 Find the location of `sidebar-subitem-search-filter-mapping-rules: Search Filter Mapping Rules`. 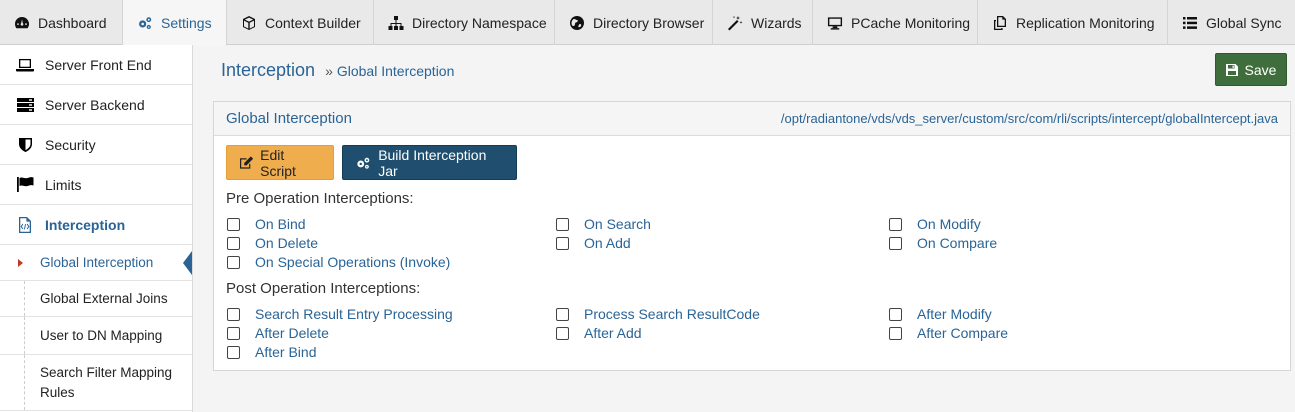

sidebar-subitem-search-filter-mapping-rules: Search Filter Mapping Rules is located at coordinates (96, 383).